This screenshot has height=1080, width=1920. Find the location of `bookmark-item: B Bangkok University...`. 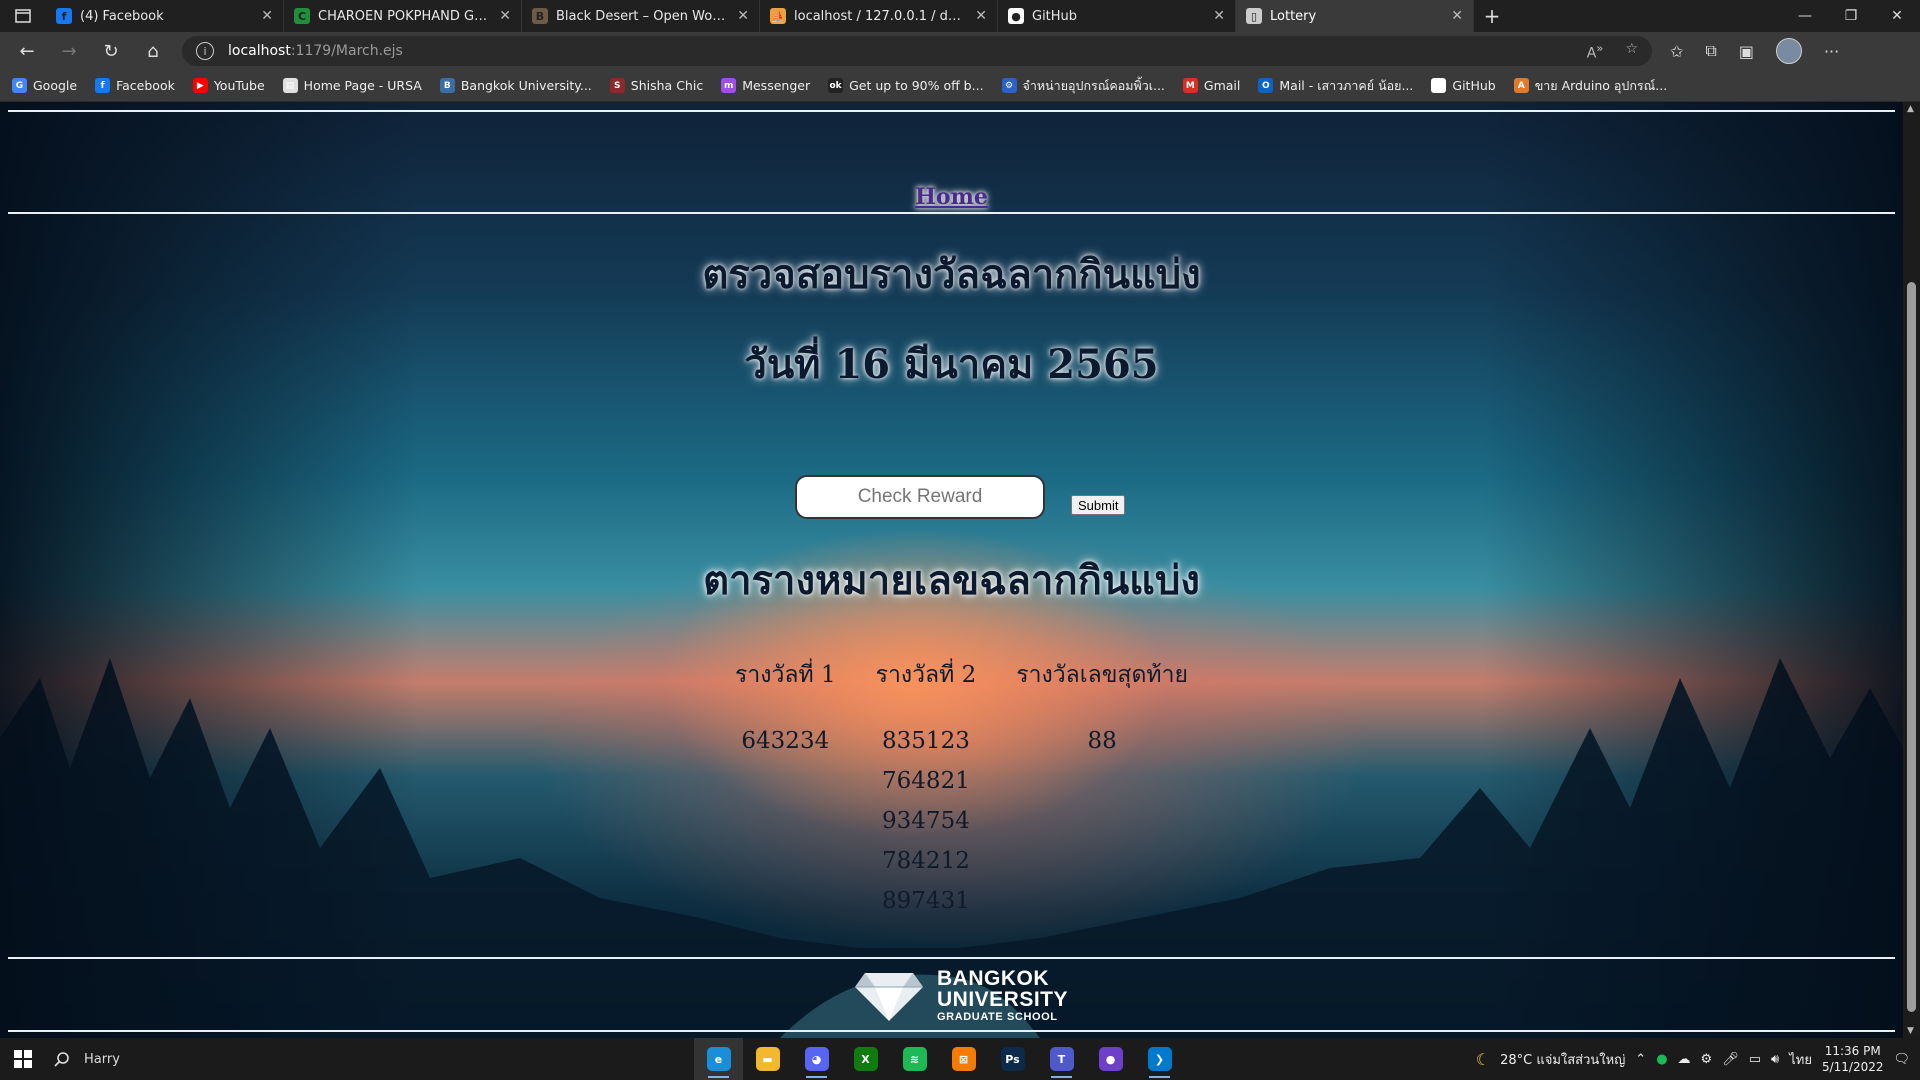

bookmark-item: B Bangkok University... is located at coordinates (515, 85).